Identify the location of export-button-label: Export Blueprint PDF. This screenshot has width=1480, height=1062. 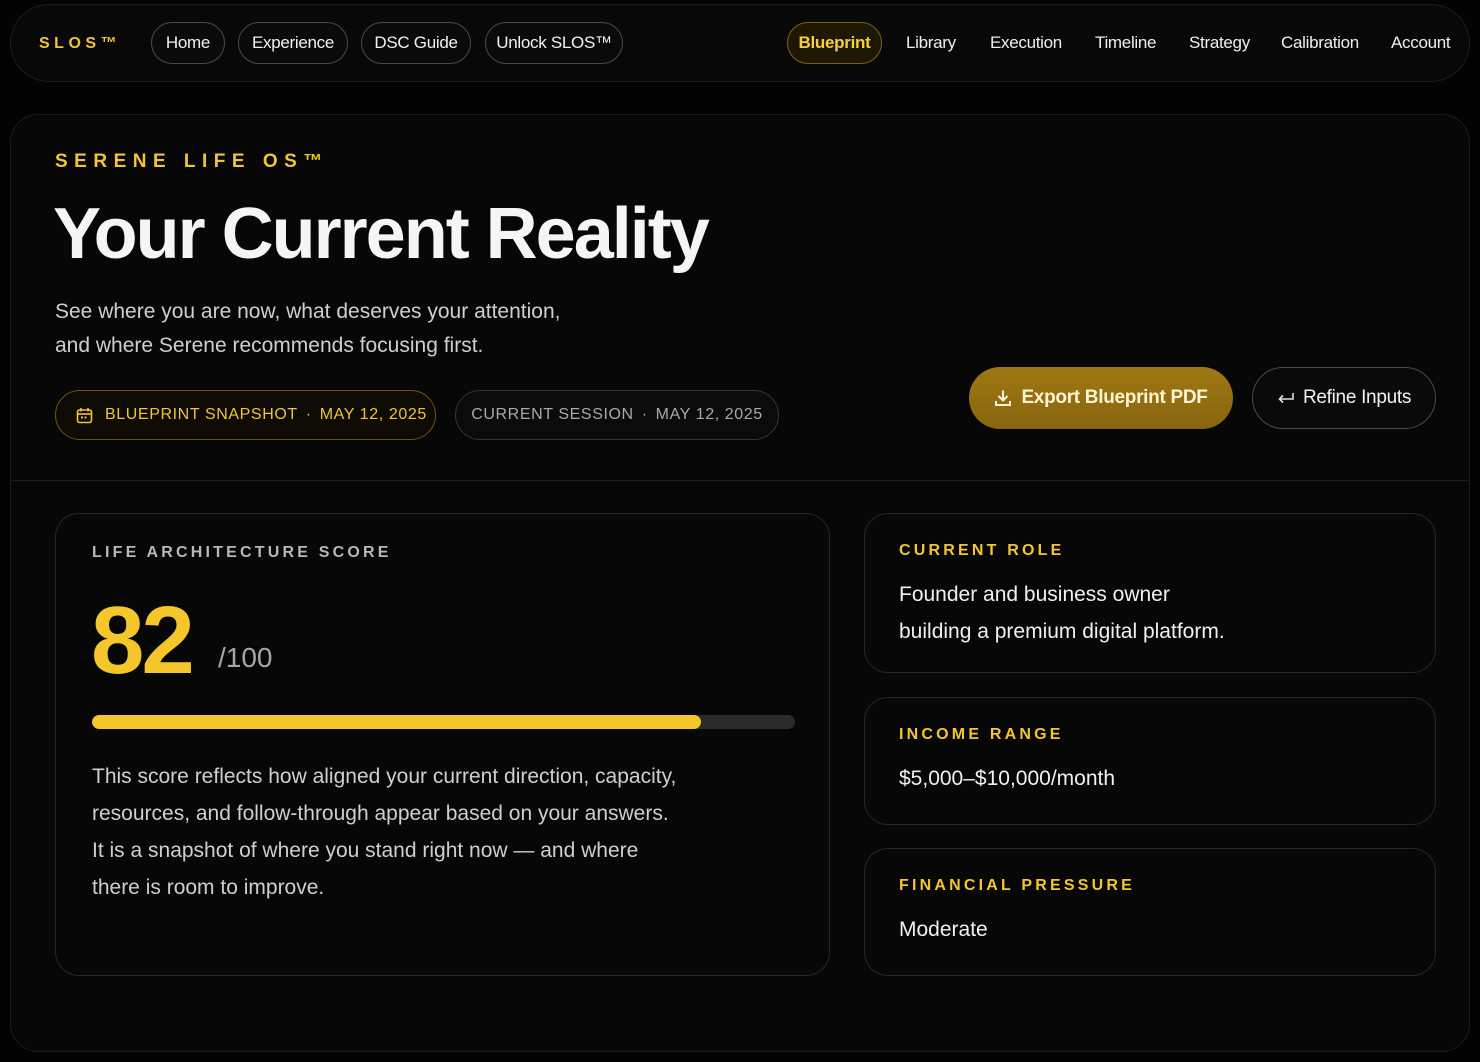
(1114, 397).